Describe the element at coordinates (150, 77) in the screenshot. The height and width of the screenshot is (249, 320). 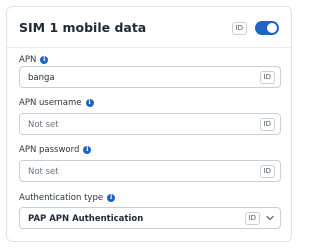
I see `apn-input: banga ID` at that location.